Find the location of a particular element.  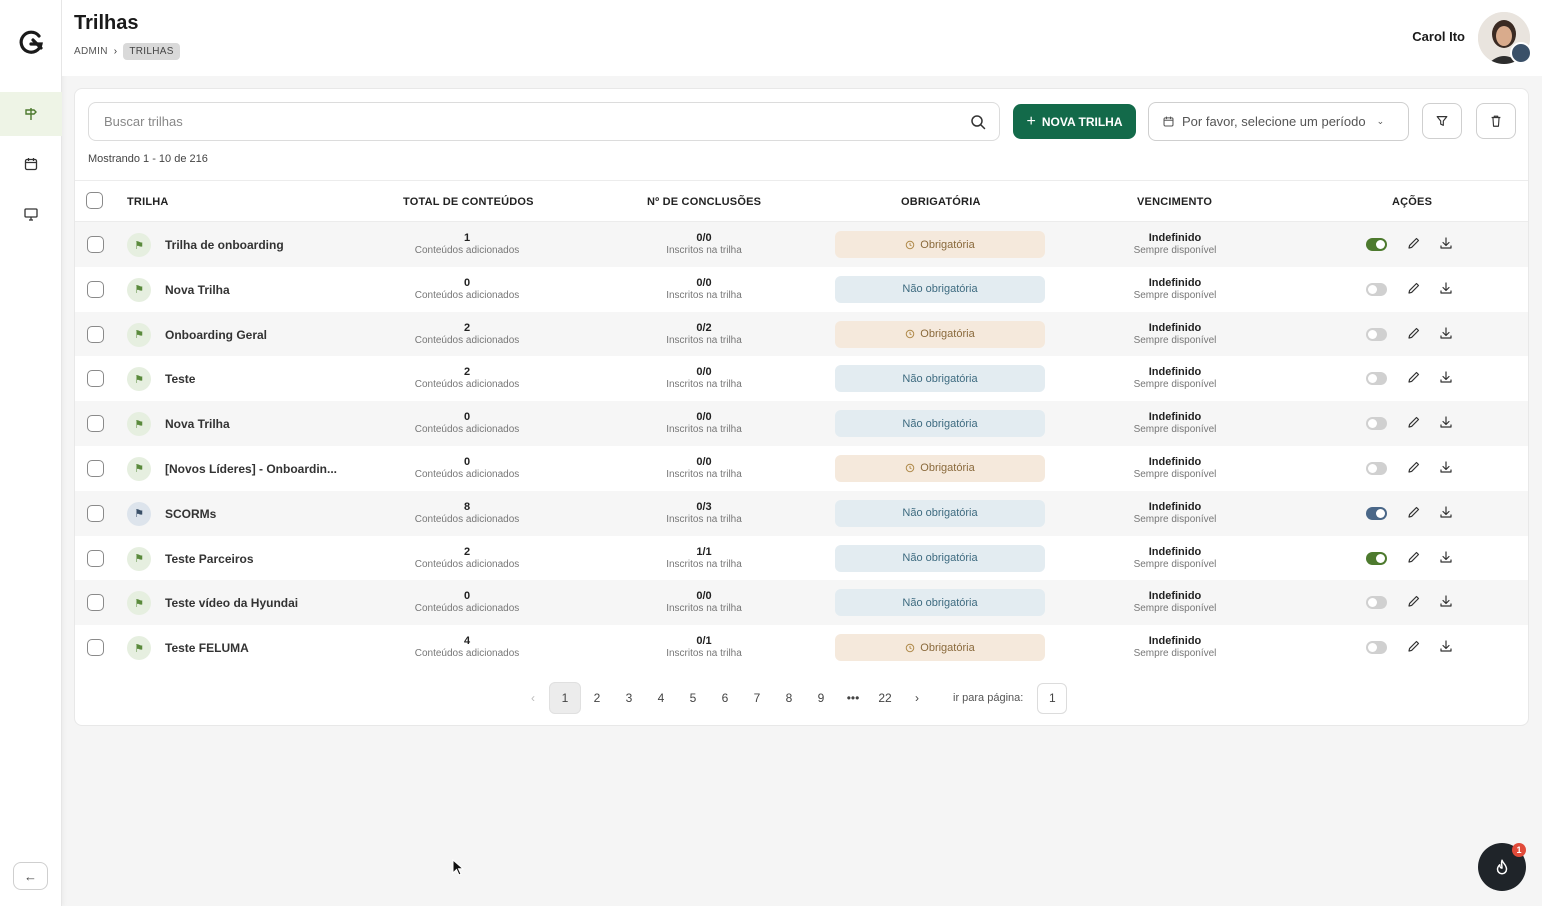

app-logo is located at coordinates (31, 42).